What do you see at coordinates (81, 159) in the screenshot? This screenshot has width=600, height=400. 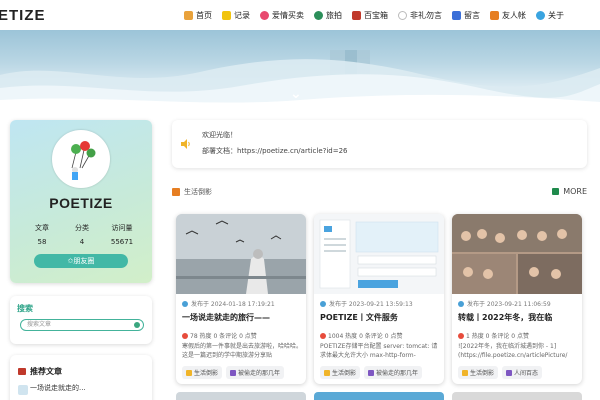 I see `avatar` at bounding box center [81, 159].